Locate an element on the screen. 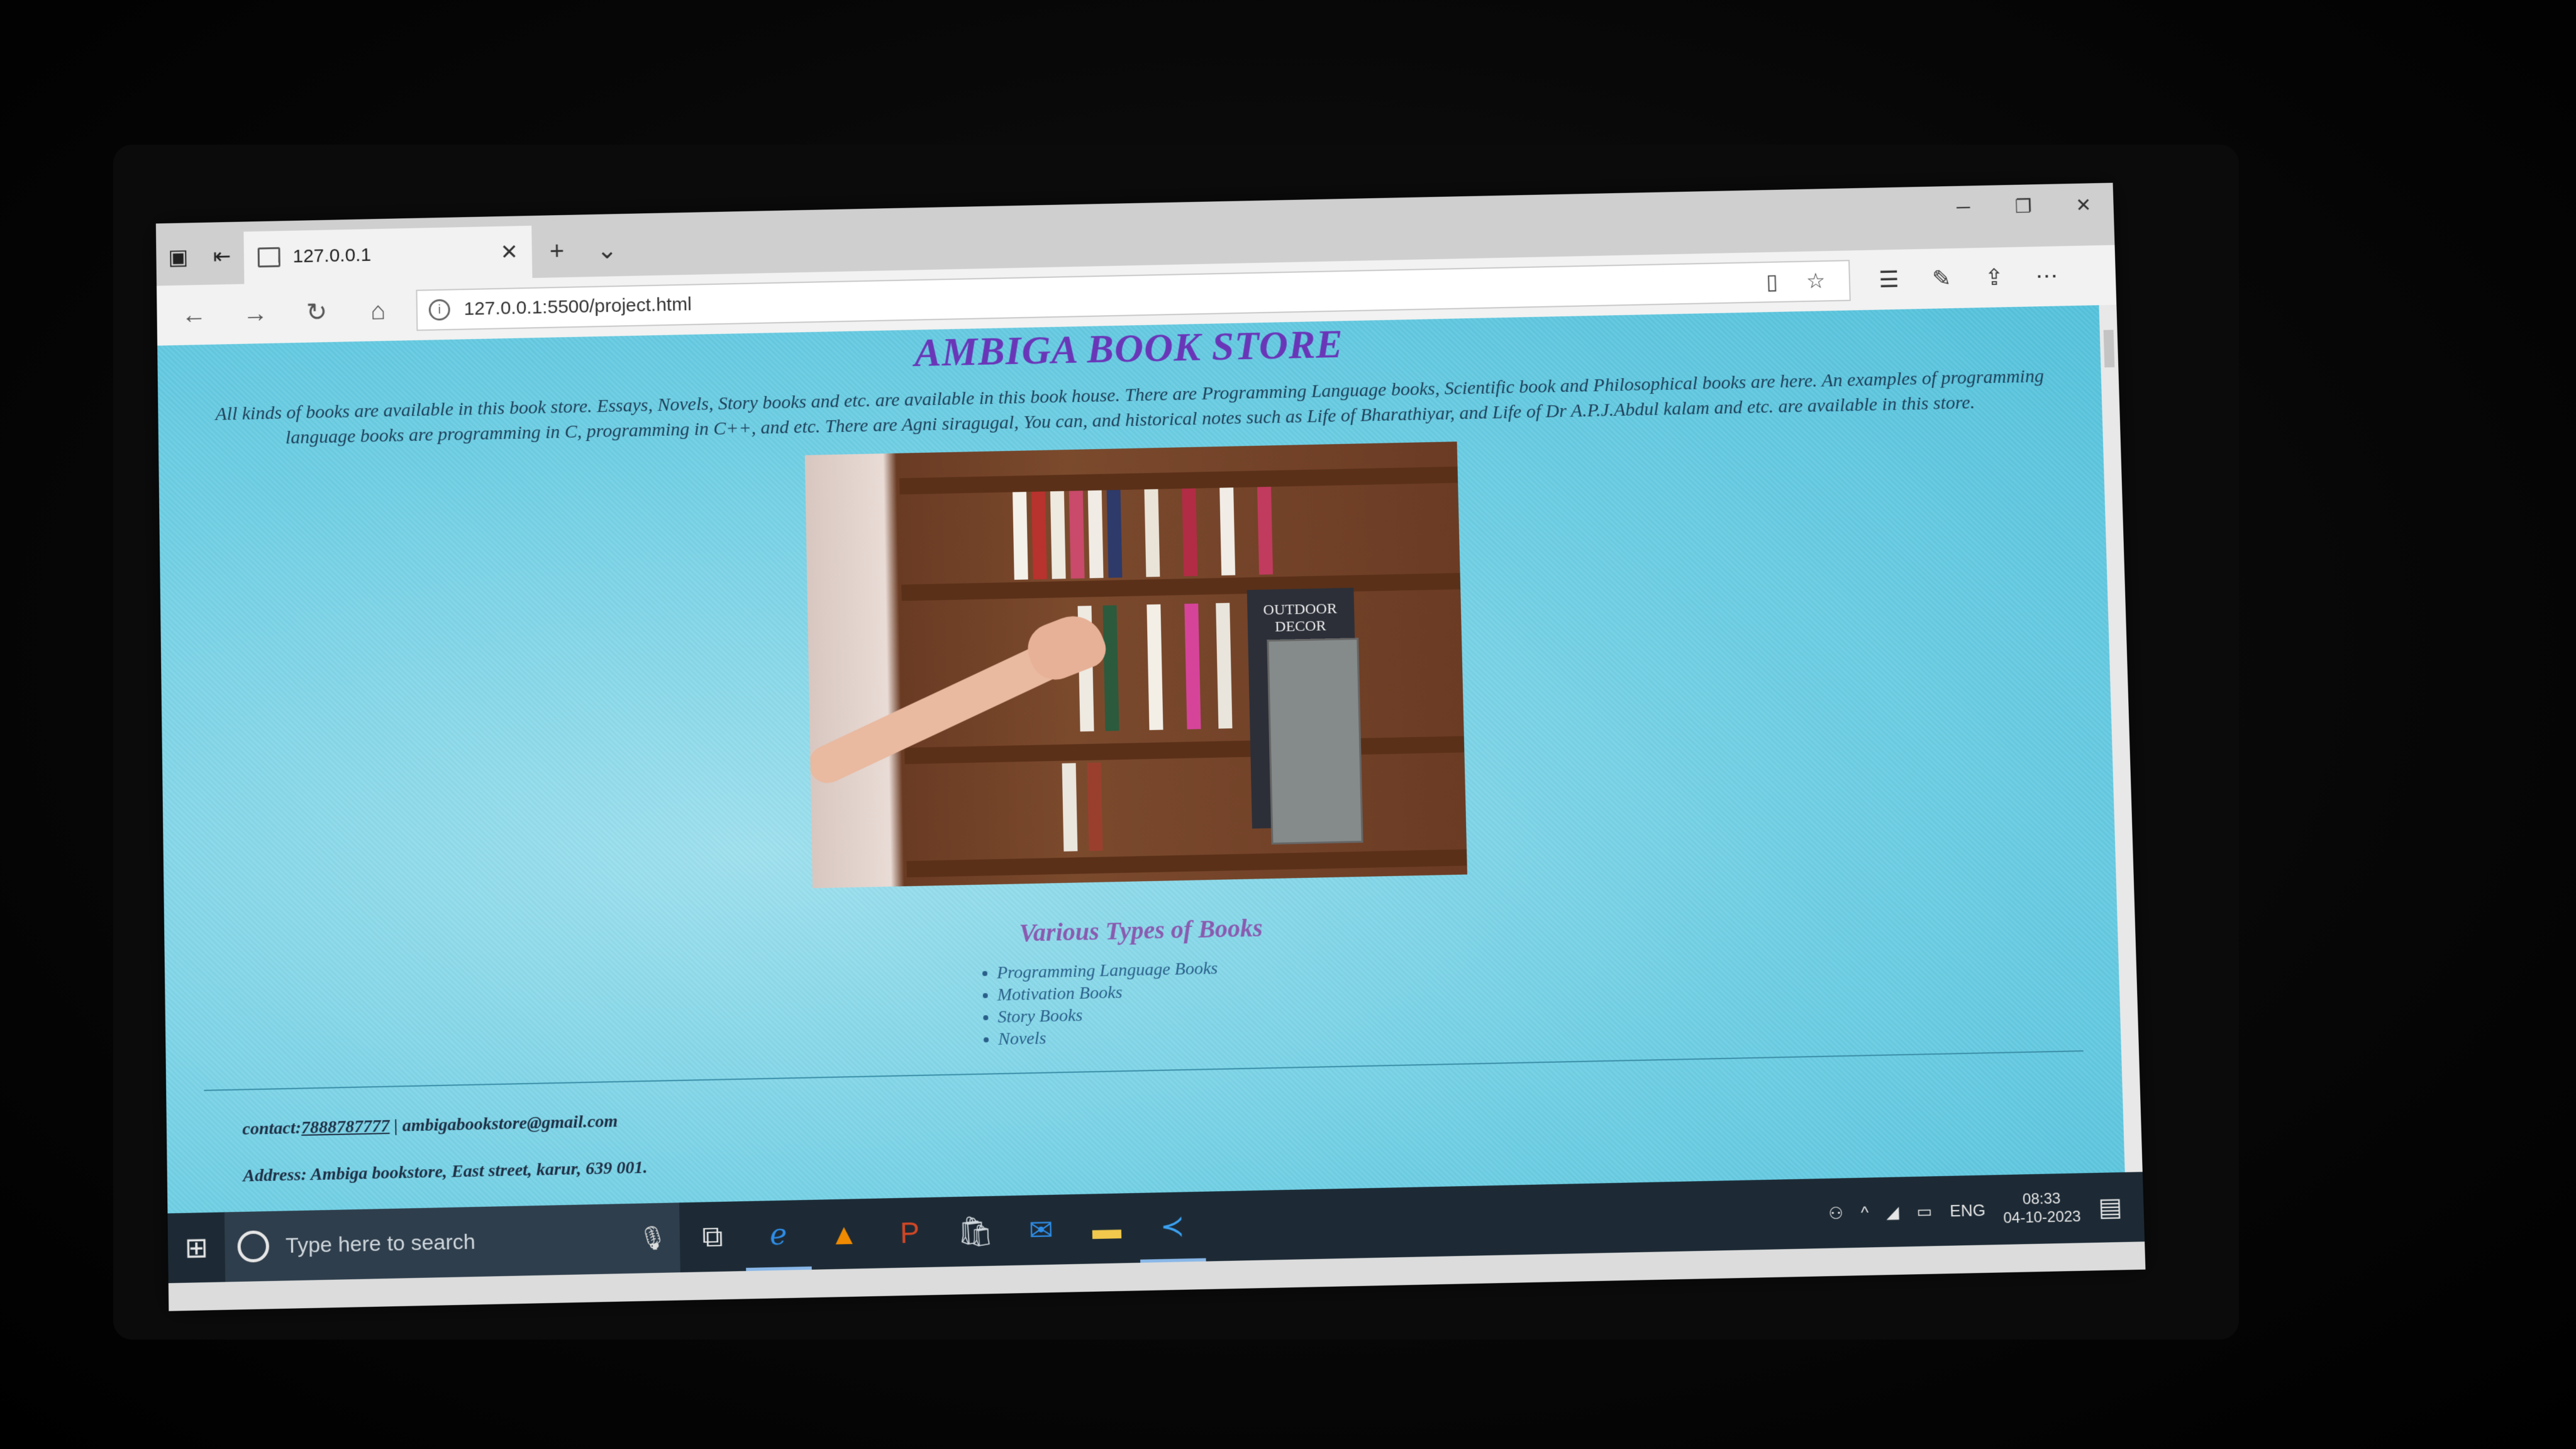  info-icon: i is located at coordinates (439, 309).